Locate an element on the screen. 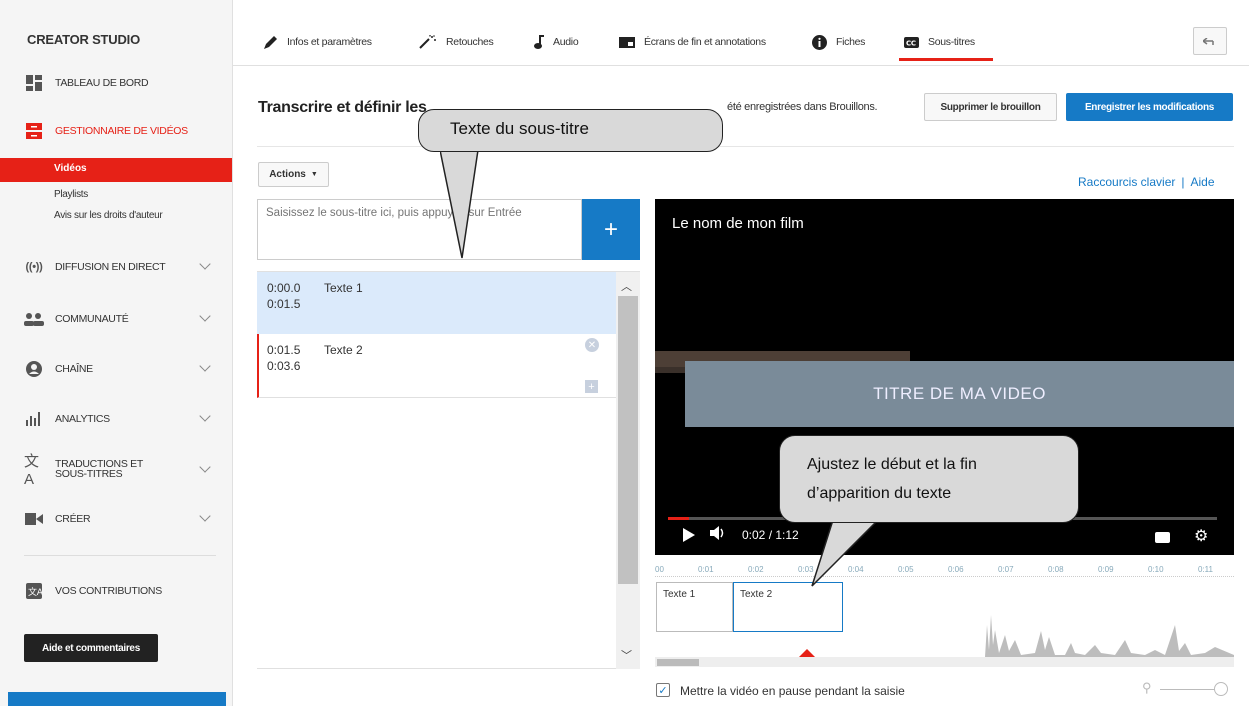  tab-label: Fiches is located at coordinates (851, 42).